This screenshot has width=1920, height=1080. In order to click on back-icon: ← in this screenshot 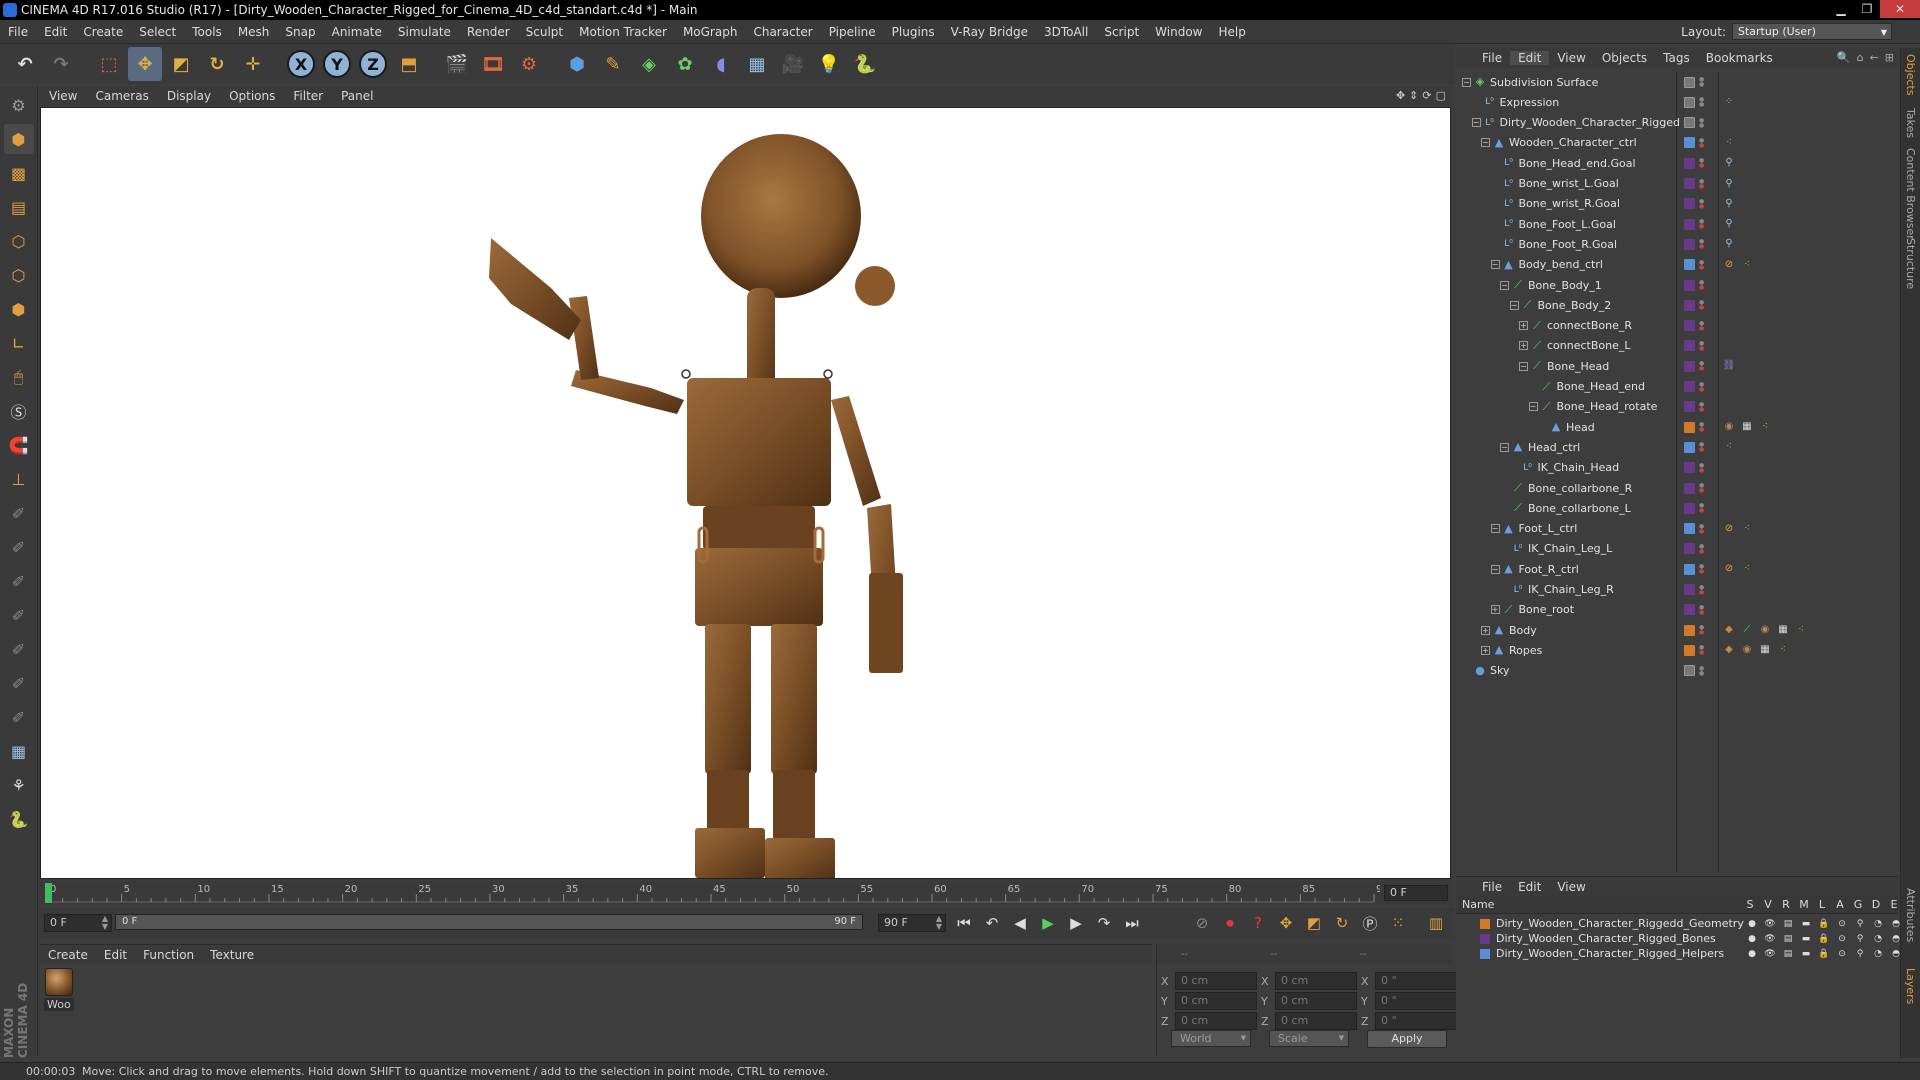, I will do `click(1874, 57)`.